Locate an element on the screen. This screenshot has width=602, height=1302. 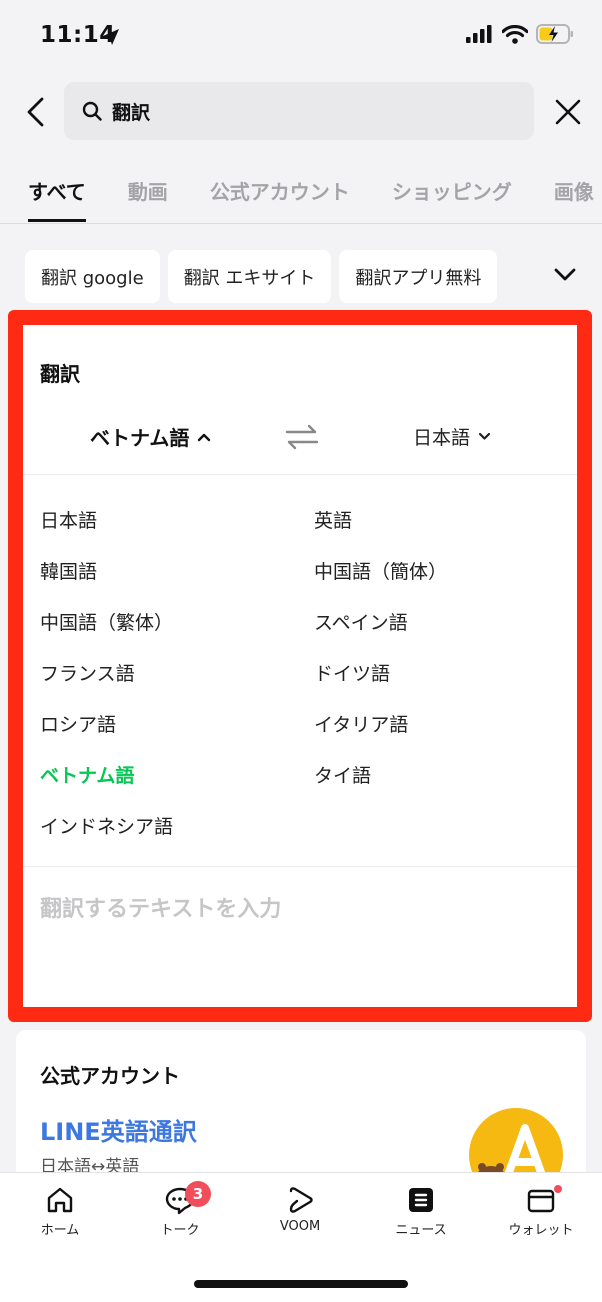
suggestion-chips: 翻訳 google 翻訳 エキサイト 翻訳アプリ無料 is located at coordinates (261, 276).